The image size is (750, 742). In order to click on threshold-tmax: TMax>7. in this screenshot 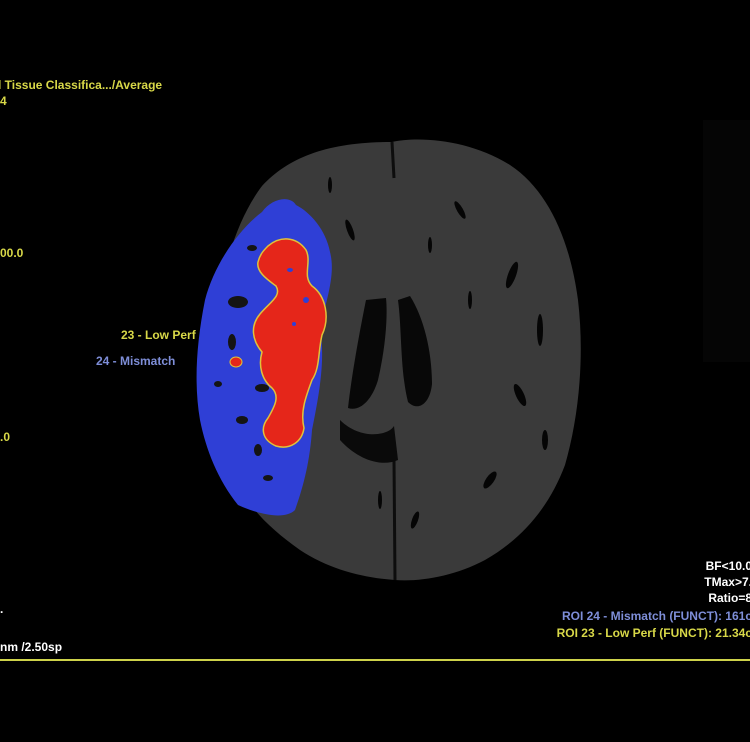, I will do `click(727, 582)`.